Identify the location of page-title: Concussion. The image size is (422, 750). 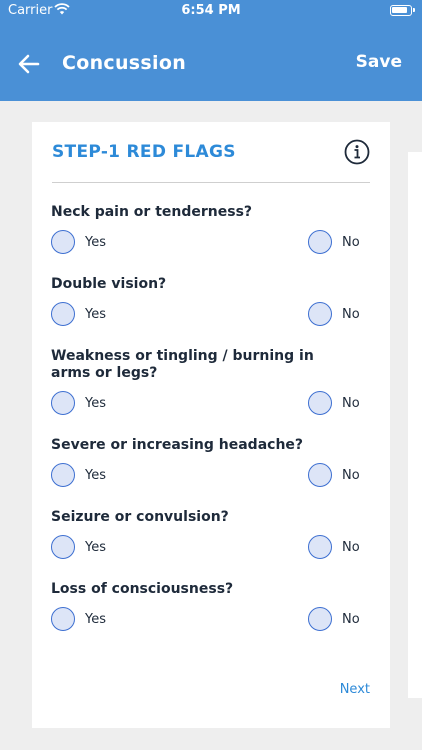
(124, 63).